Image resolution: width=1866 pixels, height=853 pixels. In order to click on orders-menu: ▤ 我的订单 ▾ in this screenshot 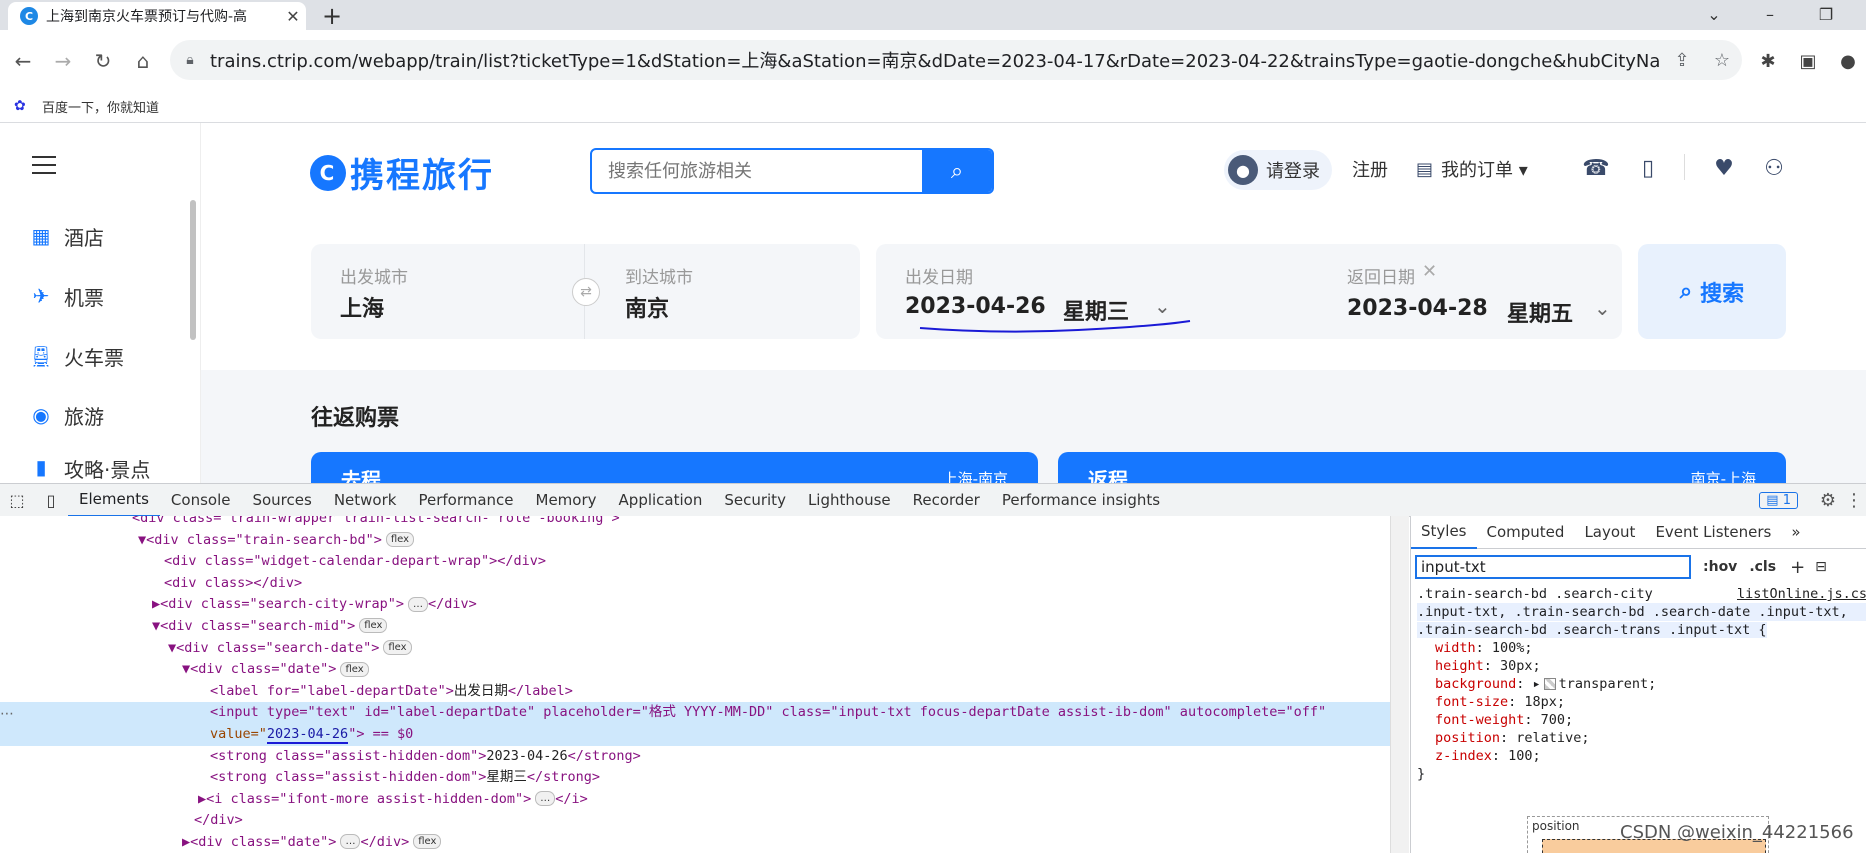, I will do `click(1472, 169)`.